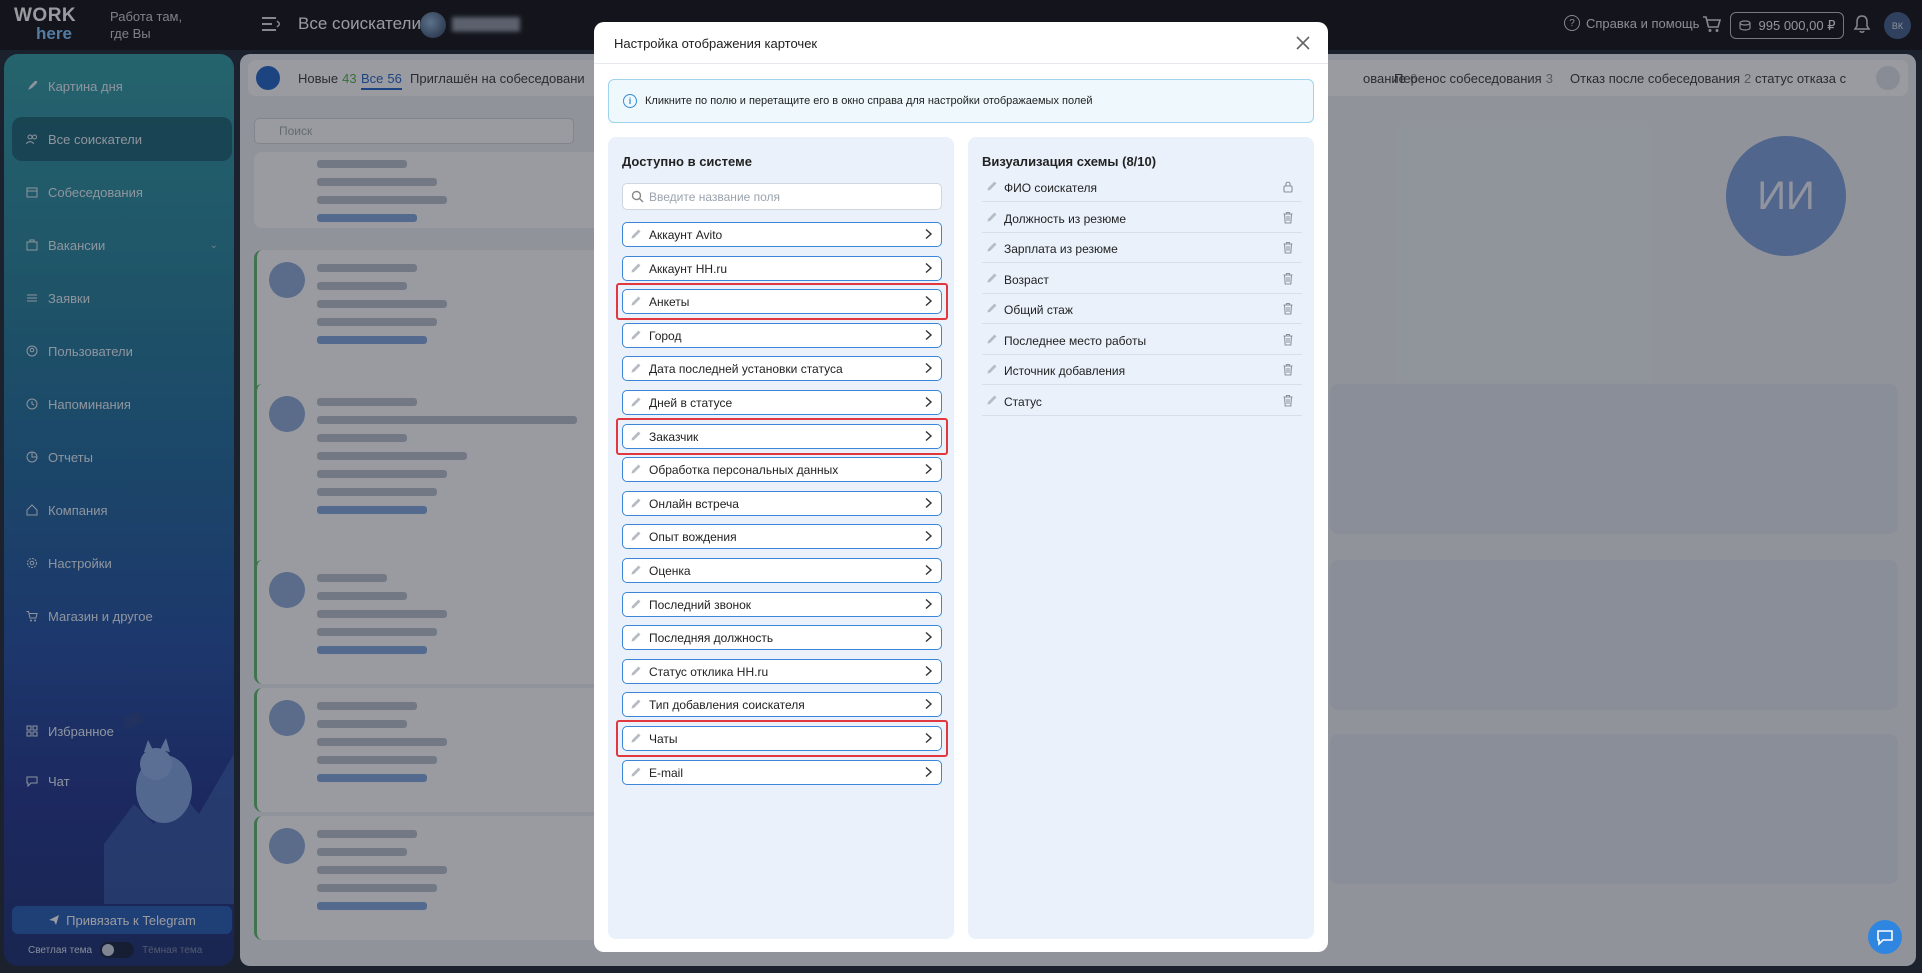 The height and width of the screenshot is (973, 1922). What do you see at coordinates (1142, 401) in the screenshot?
I see `selected-field-row: Статус` at bounding box center [1142, 401].